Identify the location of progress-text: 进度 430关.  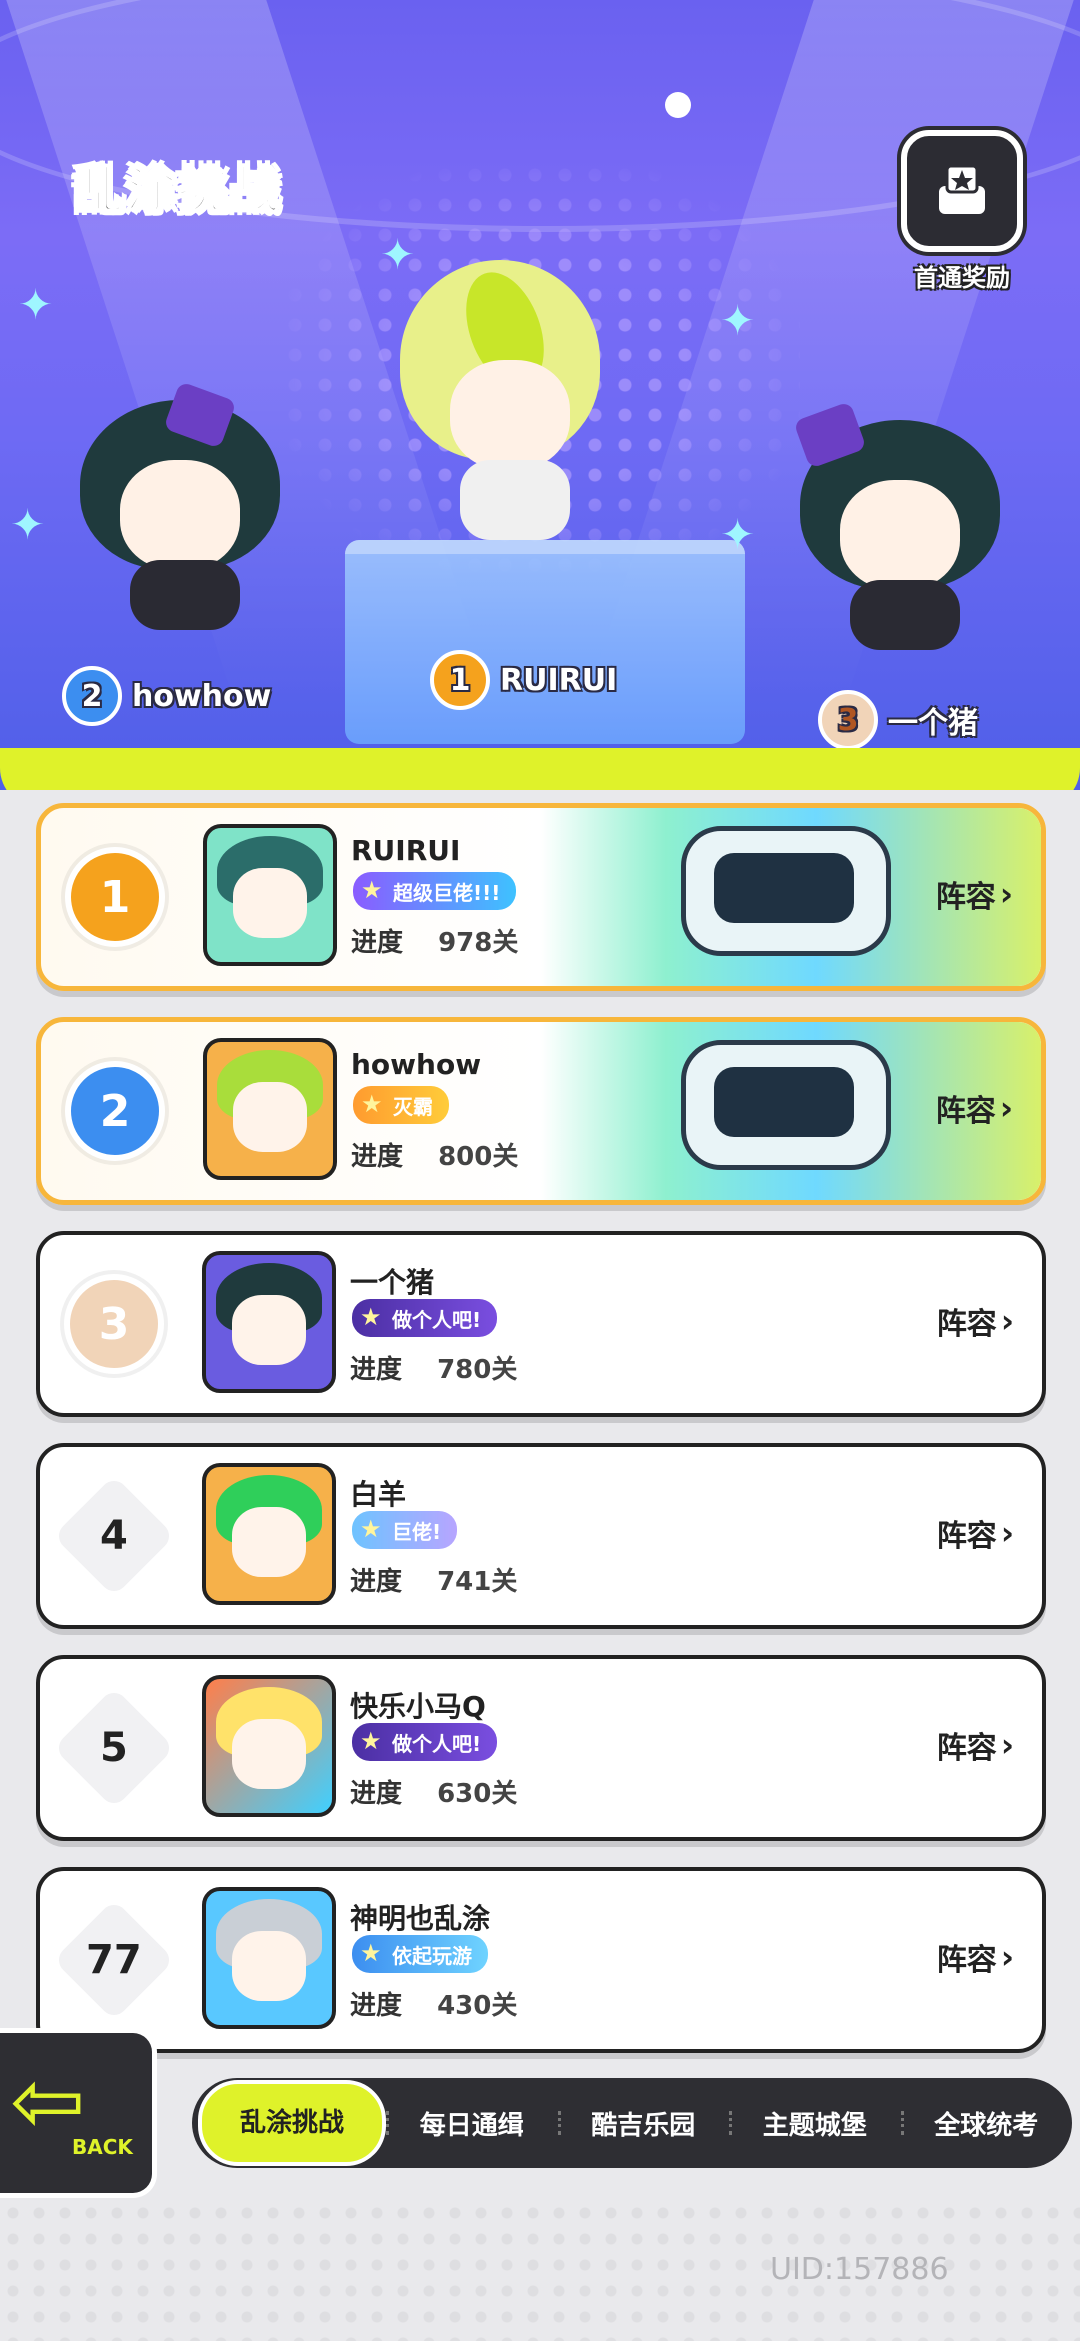
(433, 2003).